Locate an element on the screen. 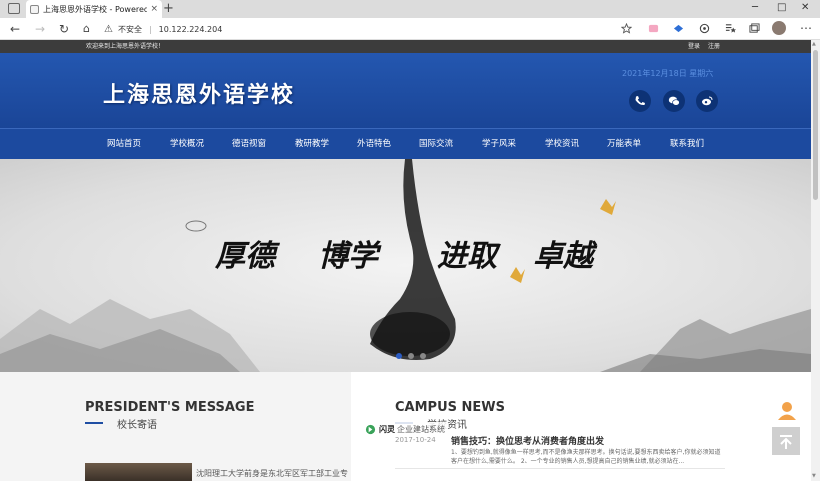 This screenshot has width=820, height=481. scroll-up-icon: ▲ is located at coordinates (814, 44).